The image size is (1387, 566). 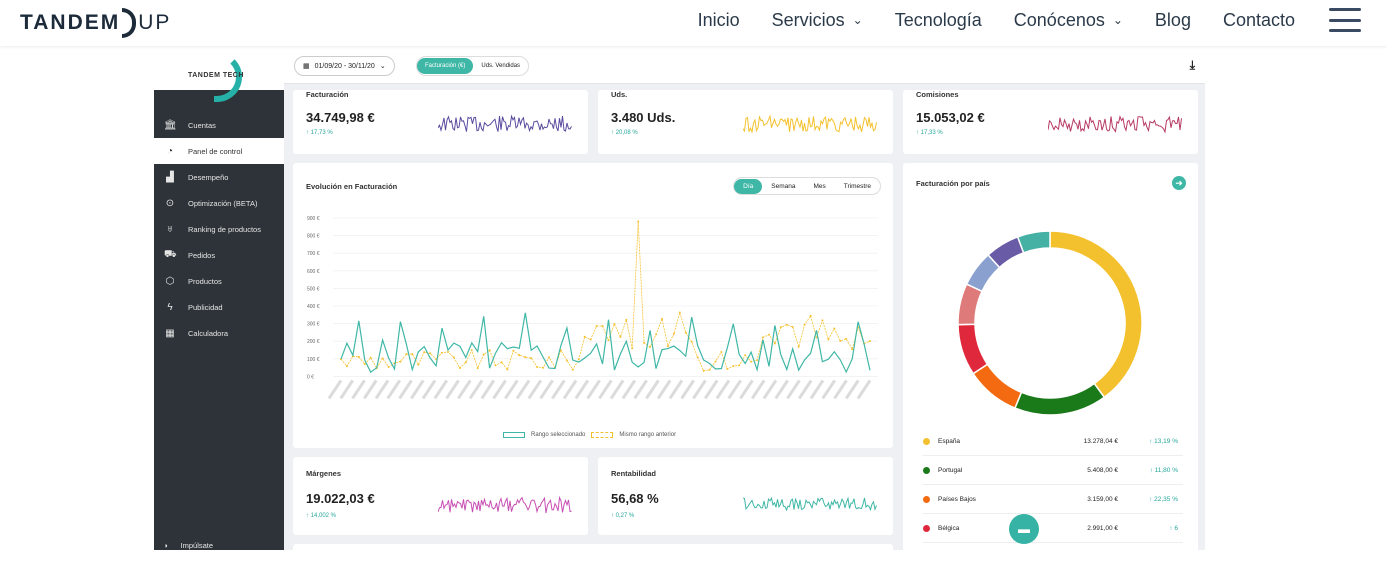 I want to click on country-name: Países Bajos, so click(x=957, y=499).